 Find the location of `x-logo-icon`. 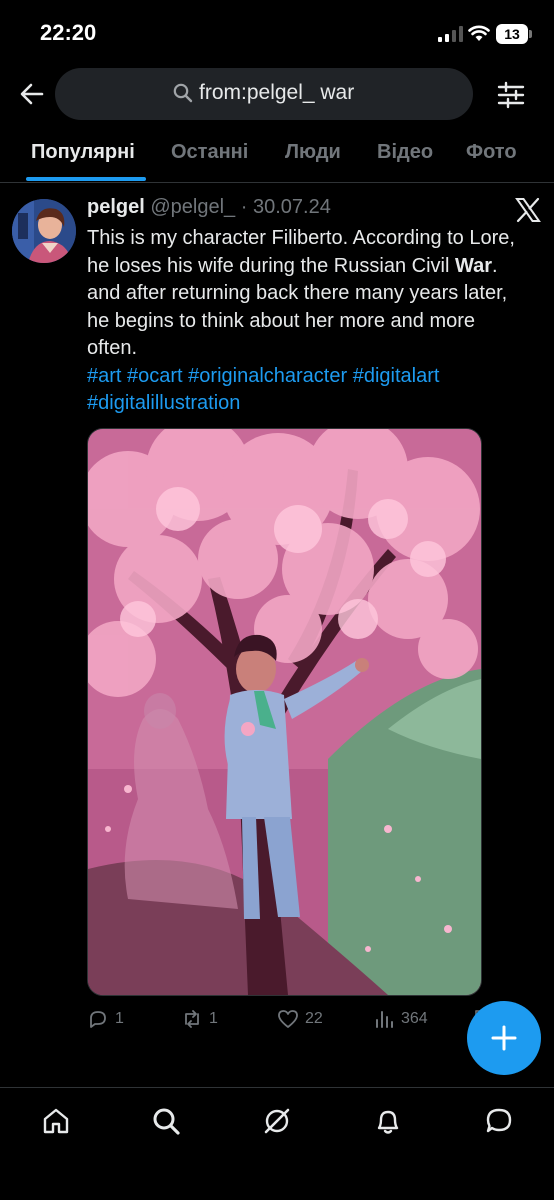

x-logo-icon is located at coordinates (528, 210).